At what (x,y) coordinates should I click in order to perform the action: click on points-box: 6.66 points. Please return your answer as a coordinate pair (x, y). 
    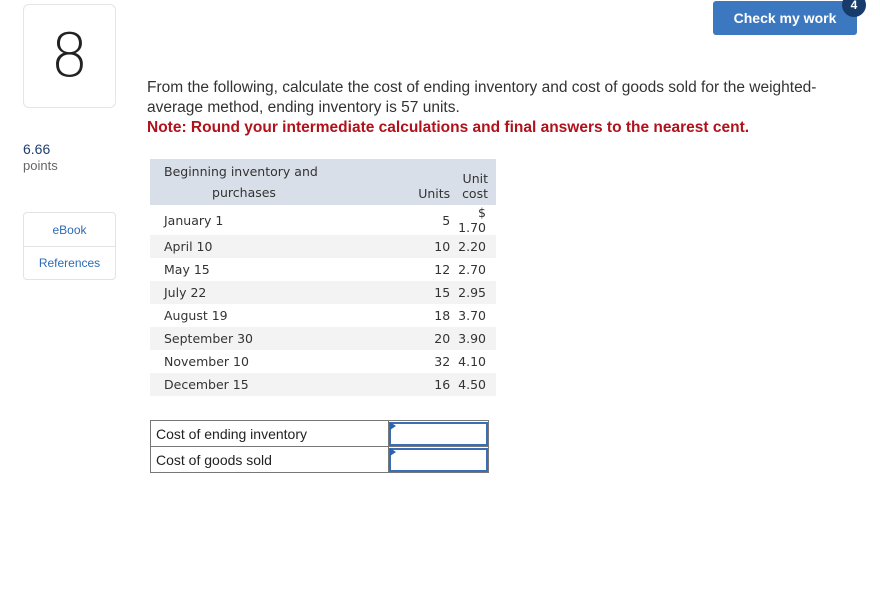
    Looking at the image, I should click on (40, 157).